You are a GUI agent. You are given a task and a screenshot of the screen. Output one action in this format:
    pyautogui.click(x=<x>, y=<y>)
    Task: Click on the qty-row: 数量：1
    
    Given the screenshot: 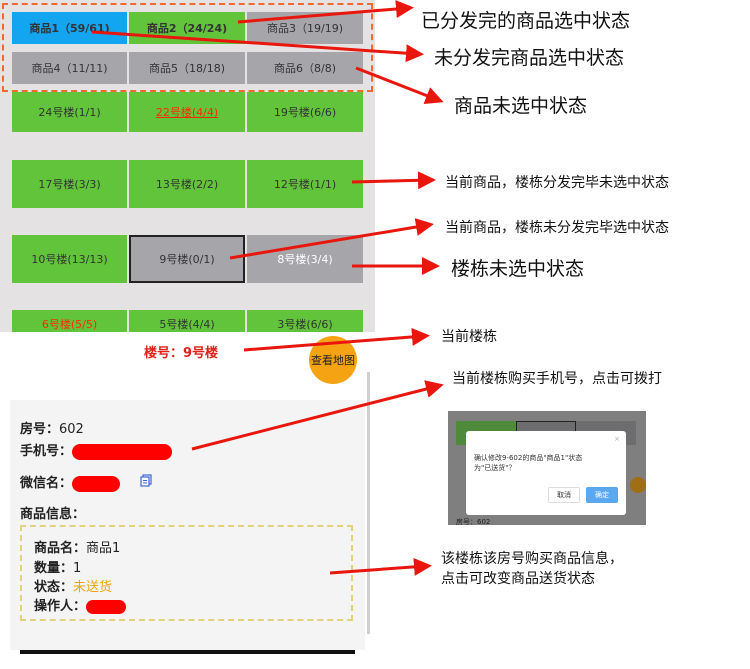 What is the action you would take?
    pyautogui.click(x=57, y=566)
    